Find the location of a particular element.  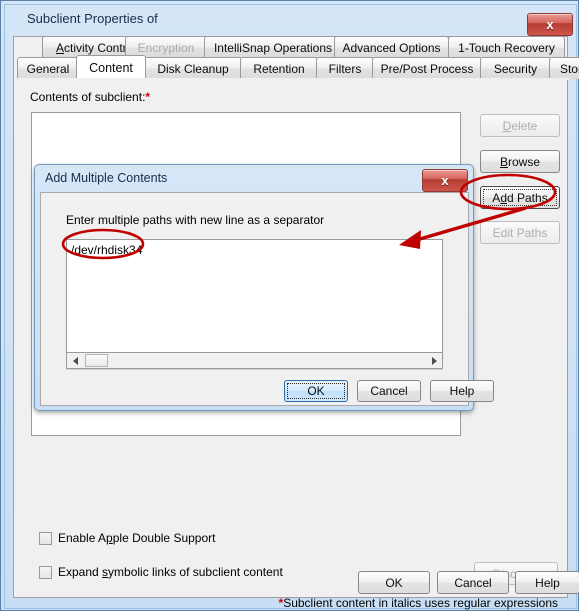

enable-apple-double-support-row: Enable Apple Double Support is located at coordinates (127, 538).